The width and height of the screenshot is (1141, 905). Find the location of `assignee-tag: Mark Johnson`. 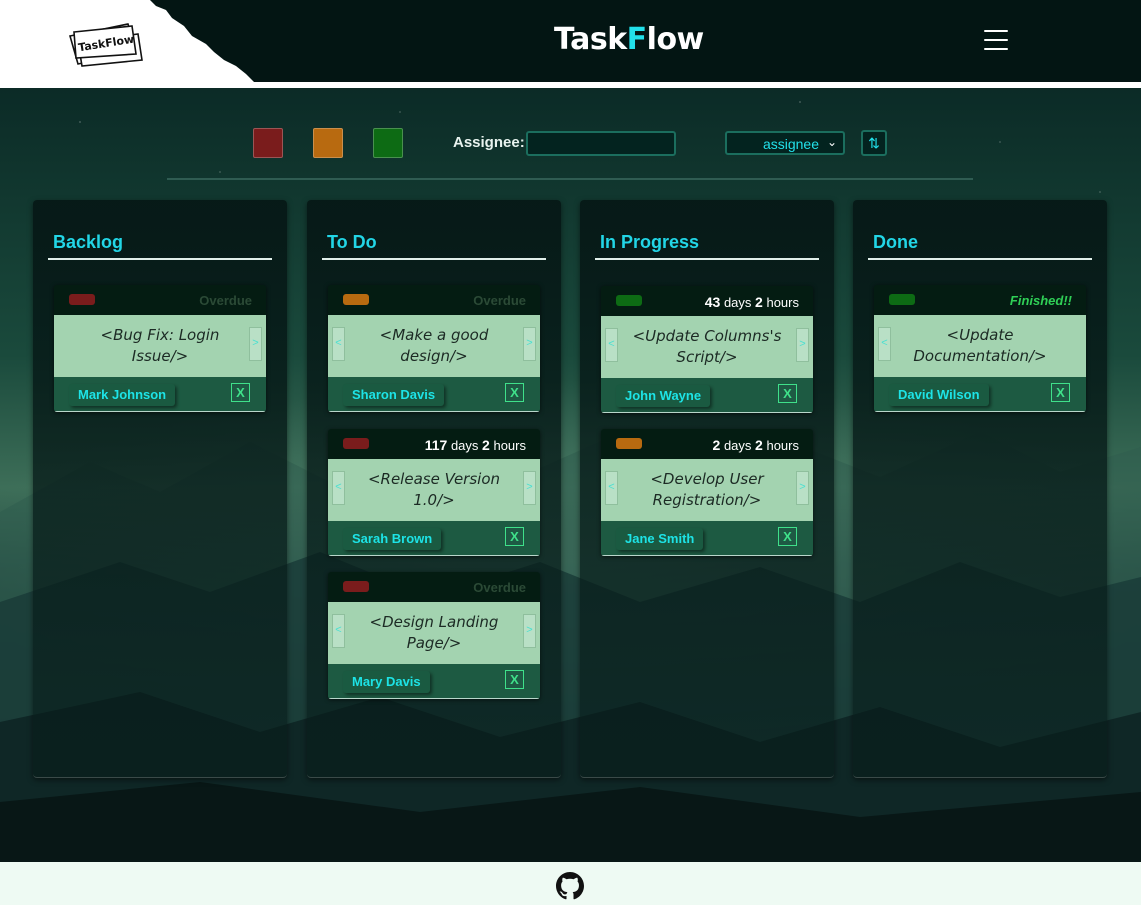

assignee-tag: Mark Johnson is located at coordinates (122, 395).